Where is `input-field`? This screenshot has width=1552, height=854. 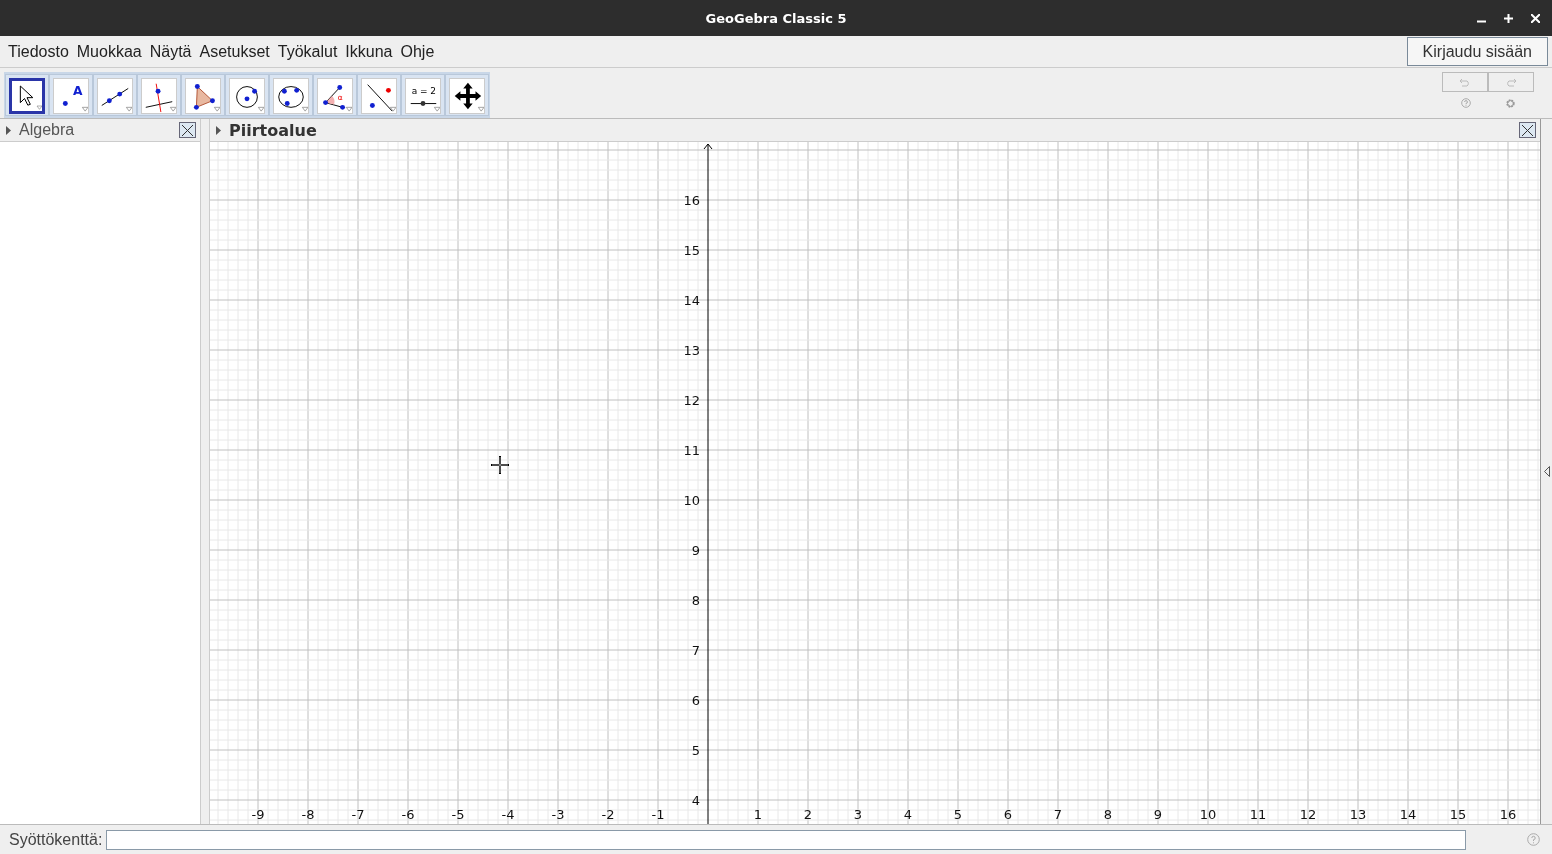 input-field is located at coordinates (786, 839).